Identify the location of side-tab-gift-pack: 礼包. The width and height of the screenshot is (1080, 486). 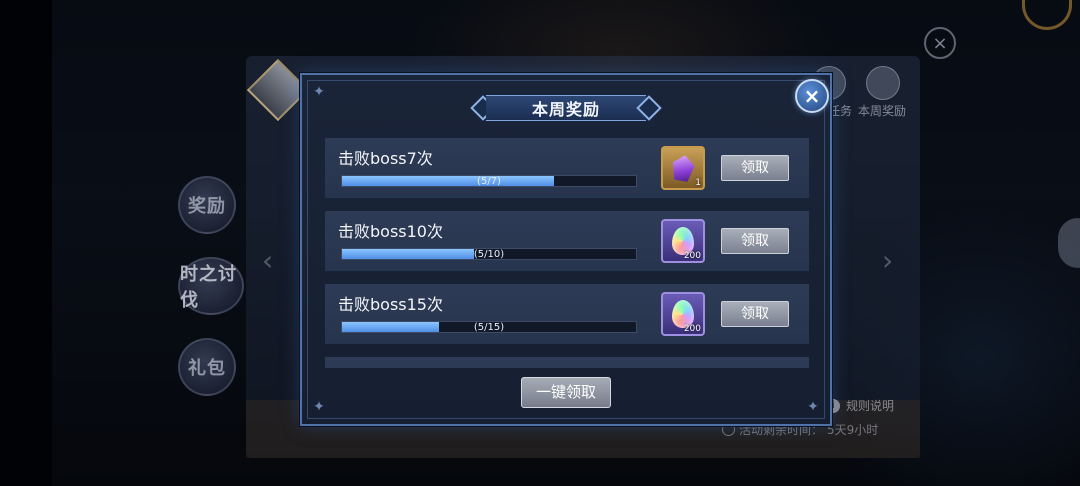
(207, 367).